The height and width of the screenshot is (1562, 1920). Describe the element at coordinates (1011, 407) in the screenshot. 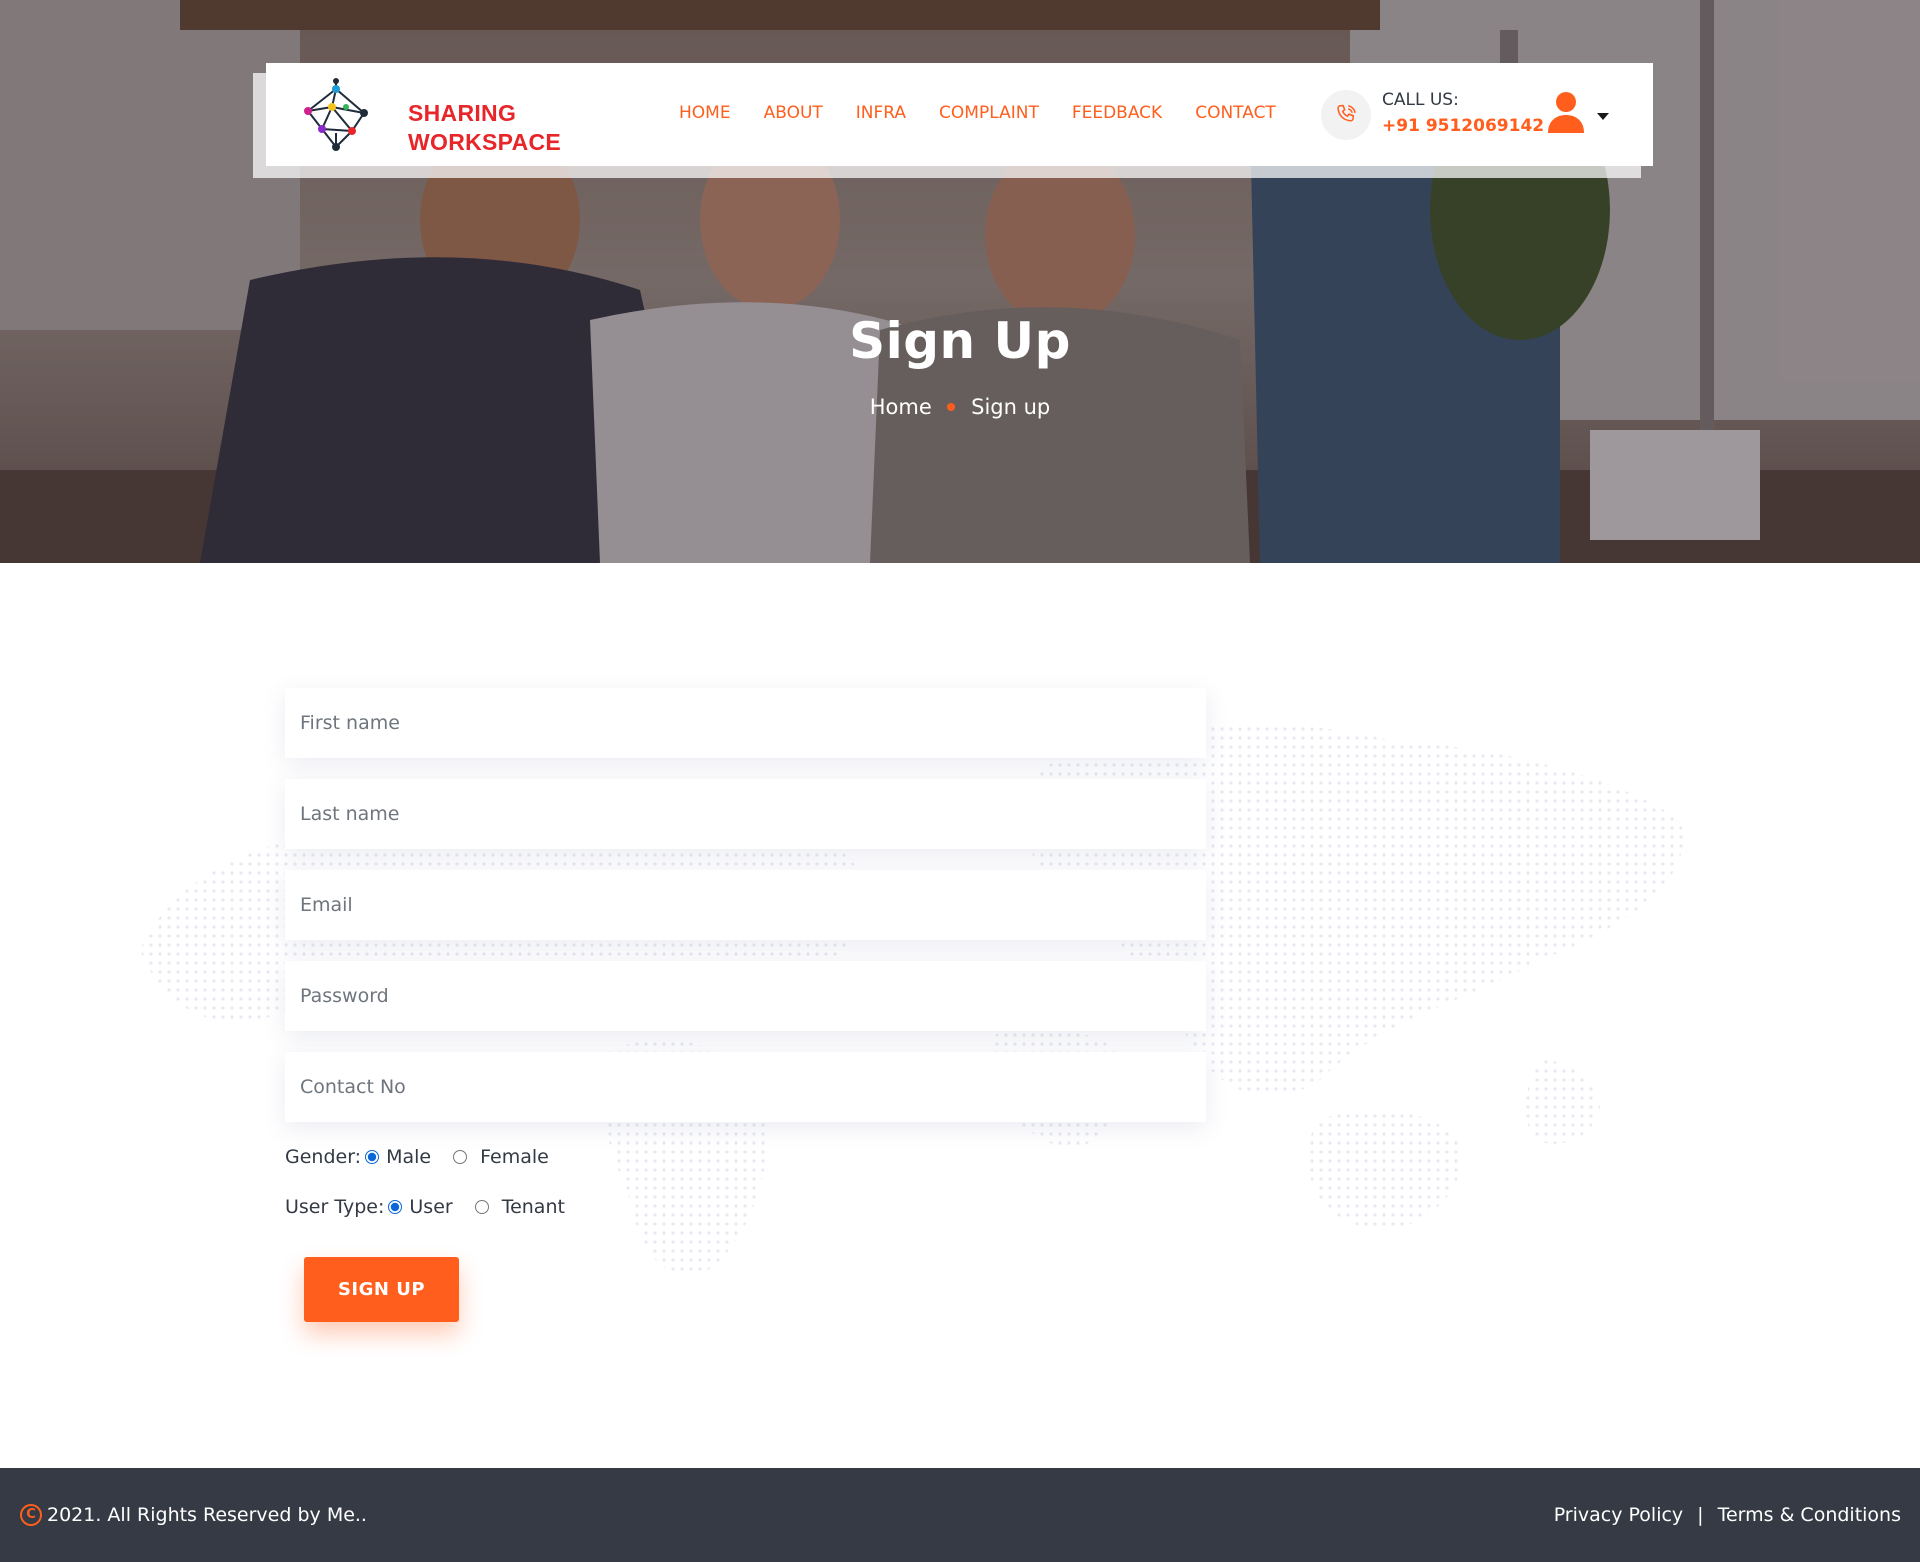

I see `breadcrumb-current: Sign up` at that location.